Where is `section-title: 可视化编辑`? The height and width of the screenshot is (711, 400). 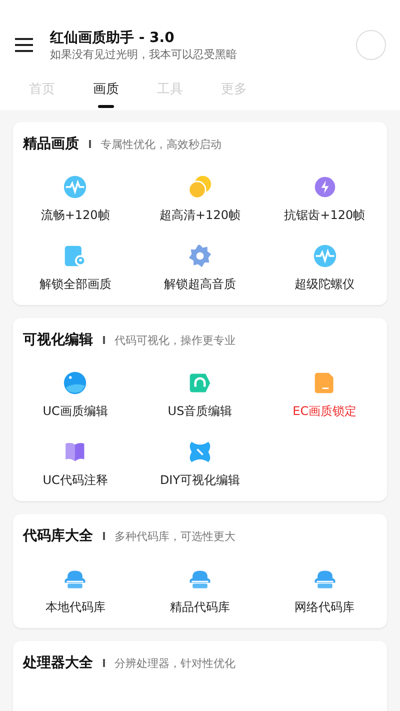
section-title: 可视化编辑 is located at coordinates (58, 340).